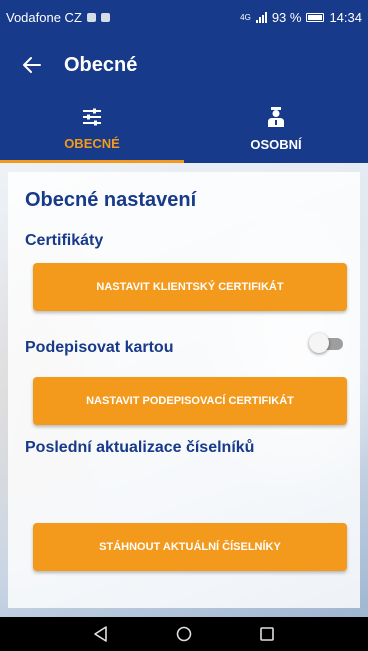  I want to click on signal-icon, so click(261, 17).